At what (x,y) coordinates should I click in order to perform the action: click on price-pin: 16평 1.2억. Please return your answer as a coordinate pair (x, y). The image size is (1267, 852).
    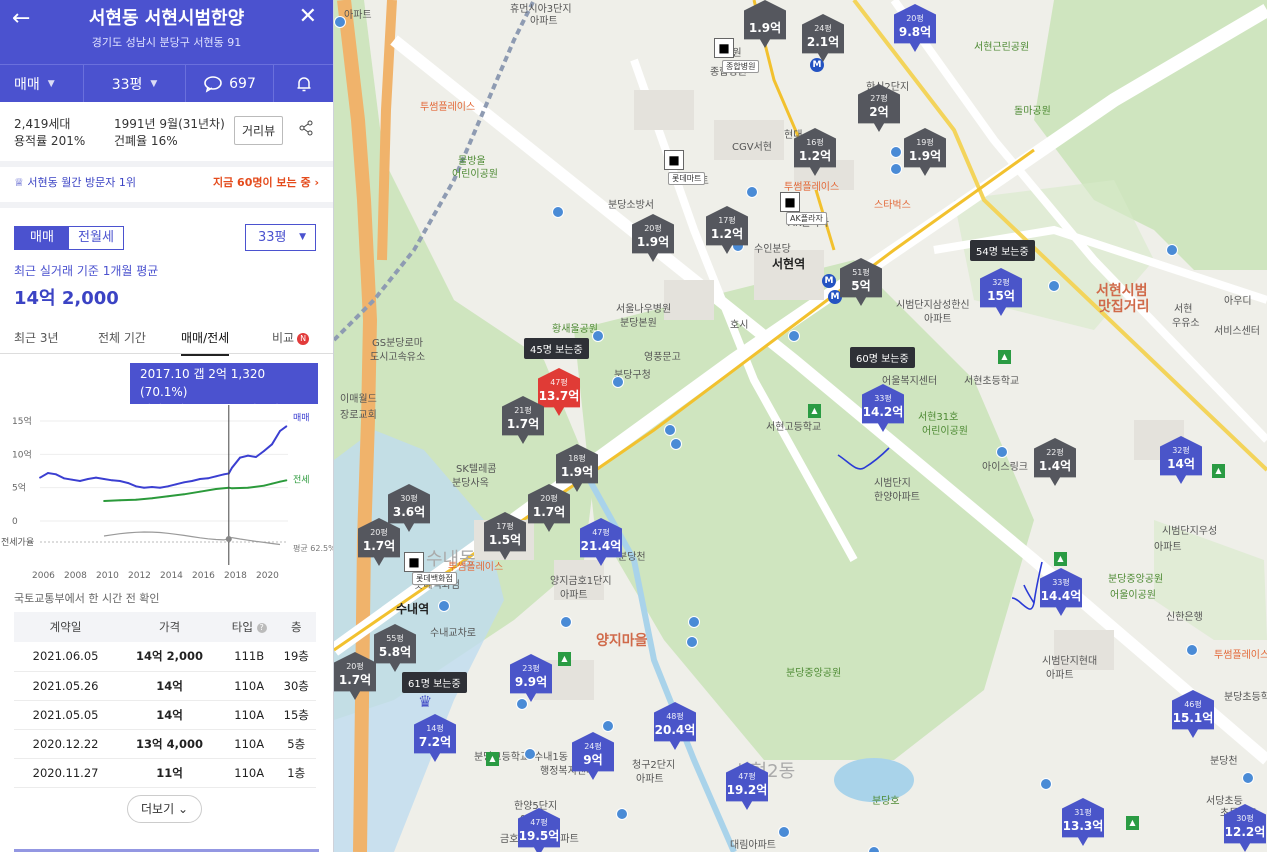
    Looking at the image, I should click on (815, 152).